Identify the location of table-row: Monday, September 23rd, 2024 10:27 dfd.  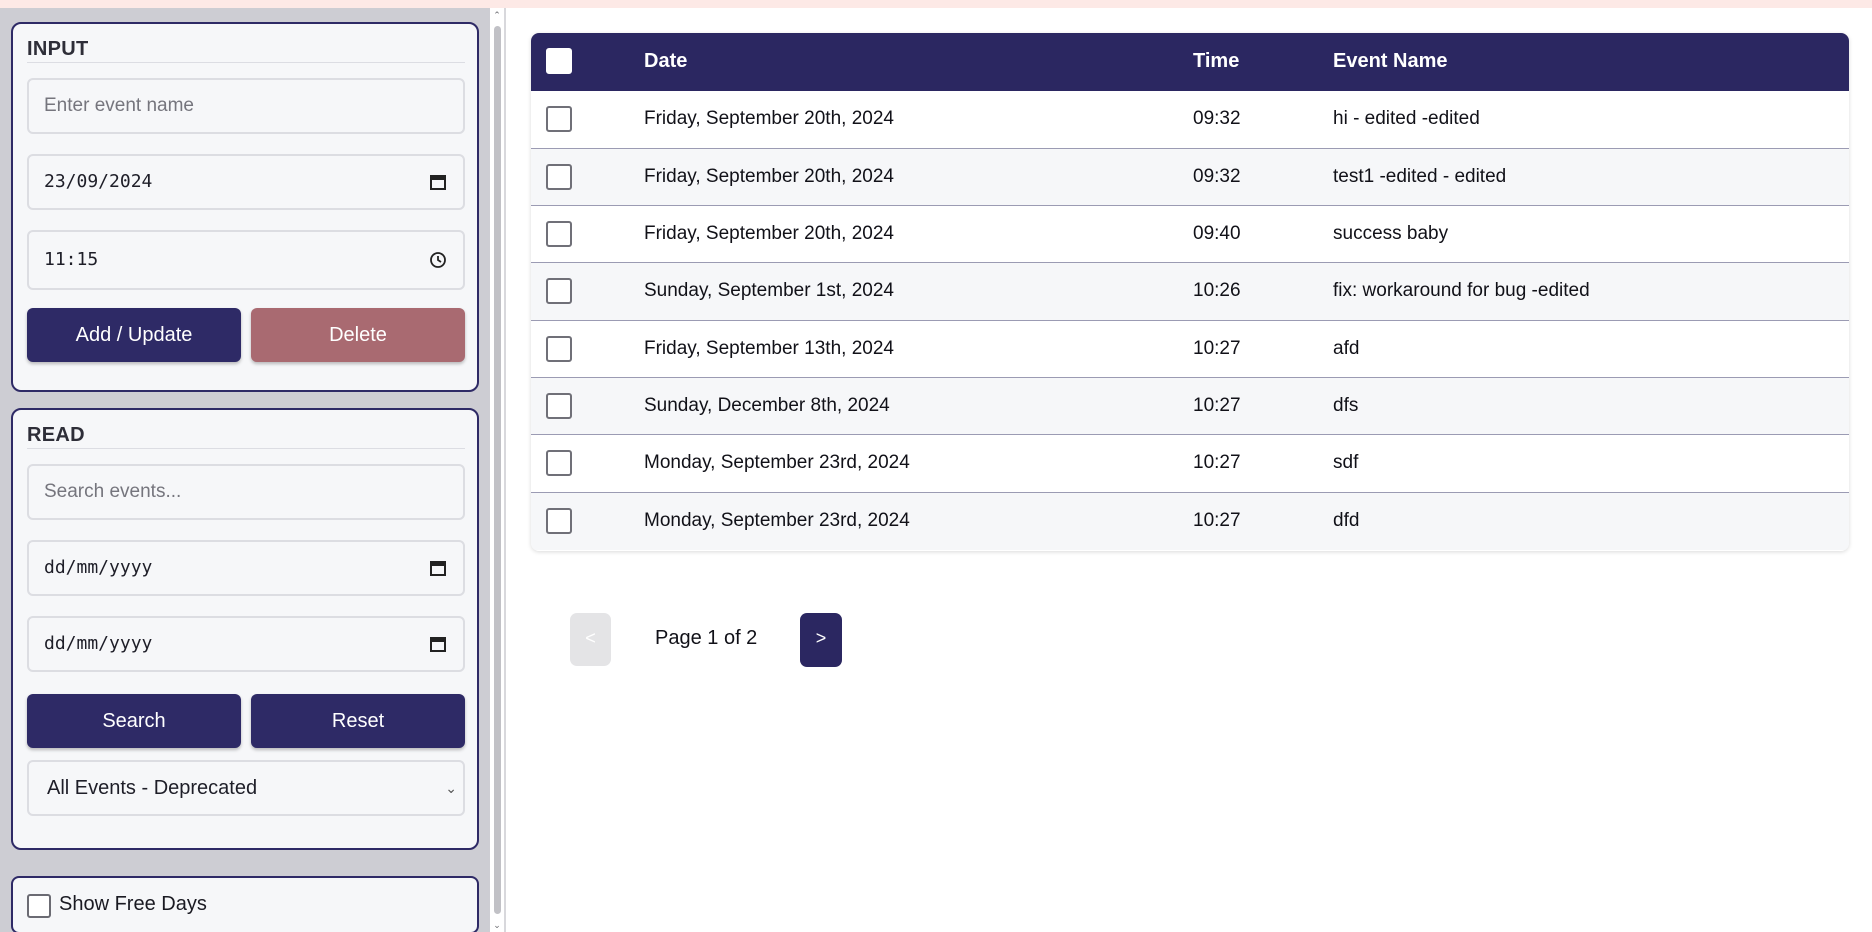
(1190, 521).